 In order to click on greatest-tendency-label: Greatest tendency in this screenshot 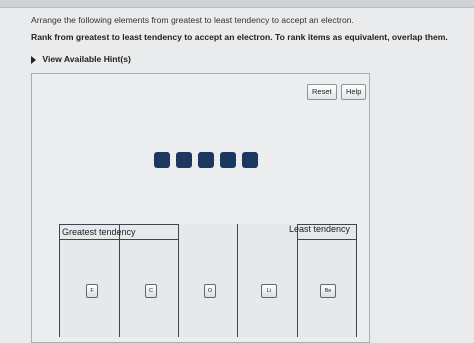, I will do `click(99, 232)`.